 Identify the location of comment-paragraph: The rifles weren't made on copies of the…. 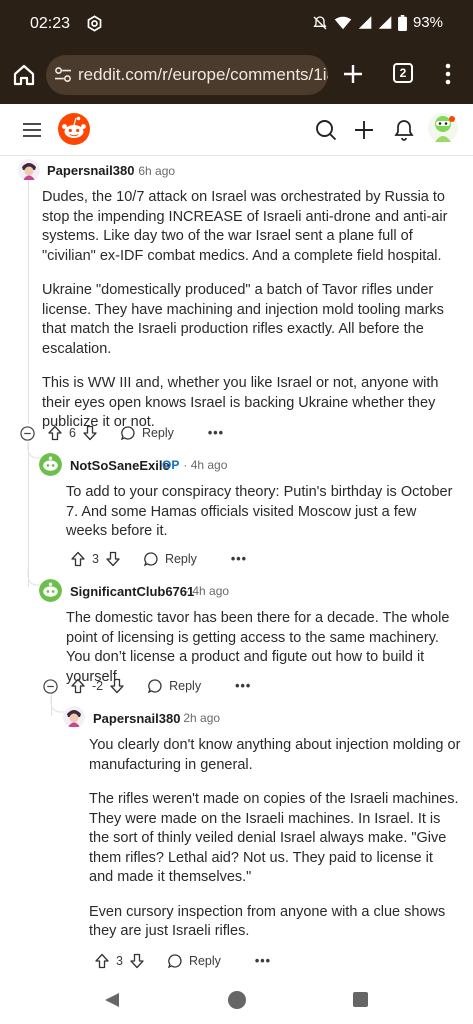
(274, 838).